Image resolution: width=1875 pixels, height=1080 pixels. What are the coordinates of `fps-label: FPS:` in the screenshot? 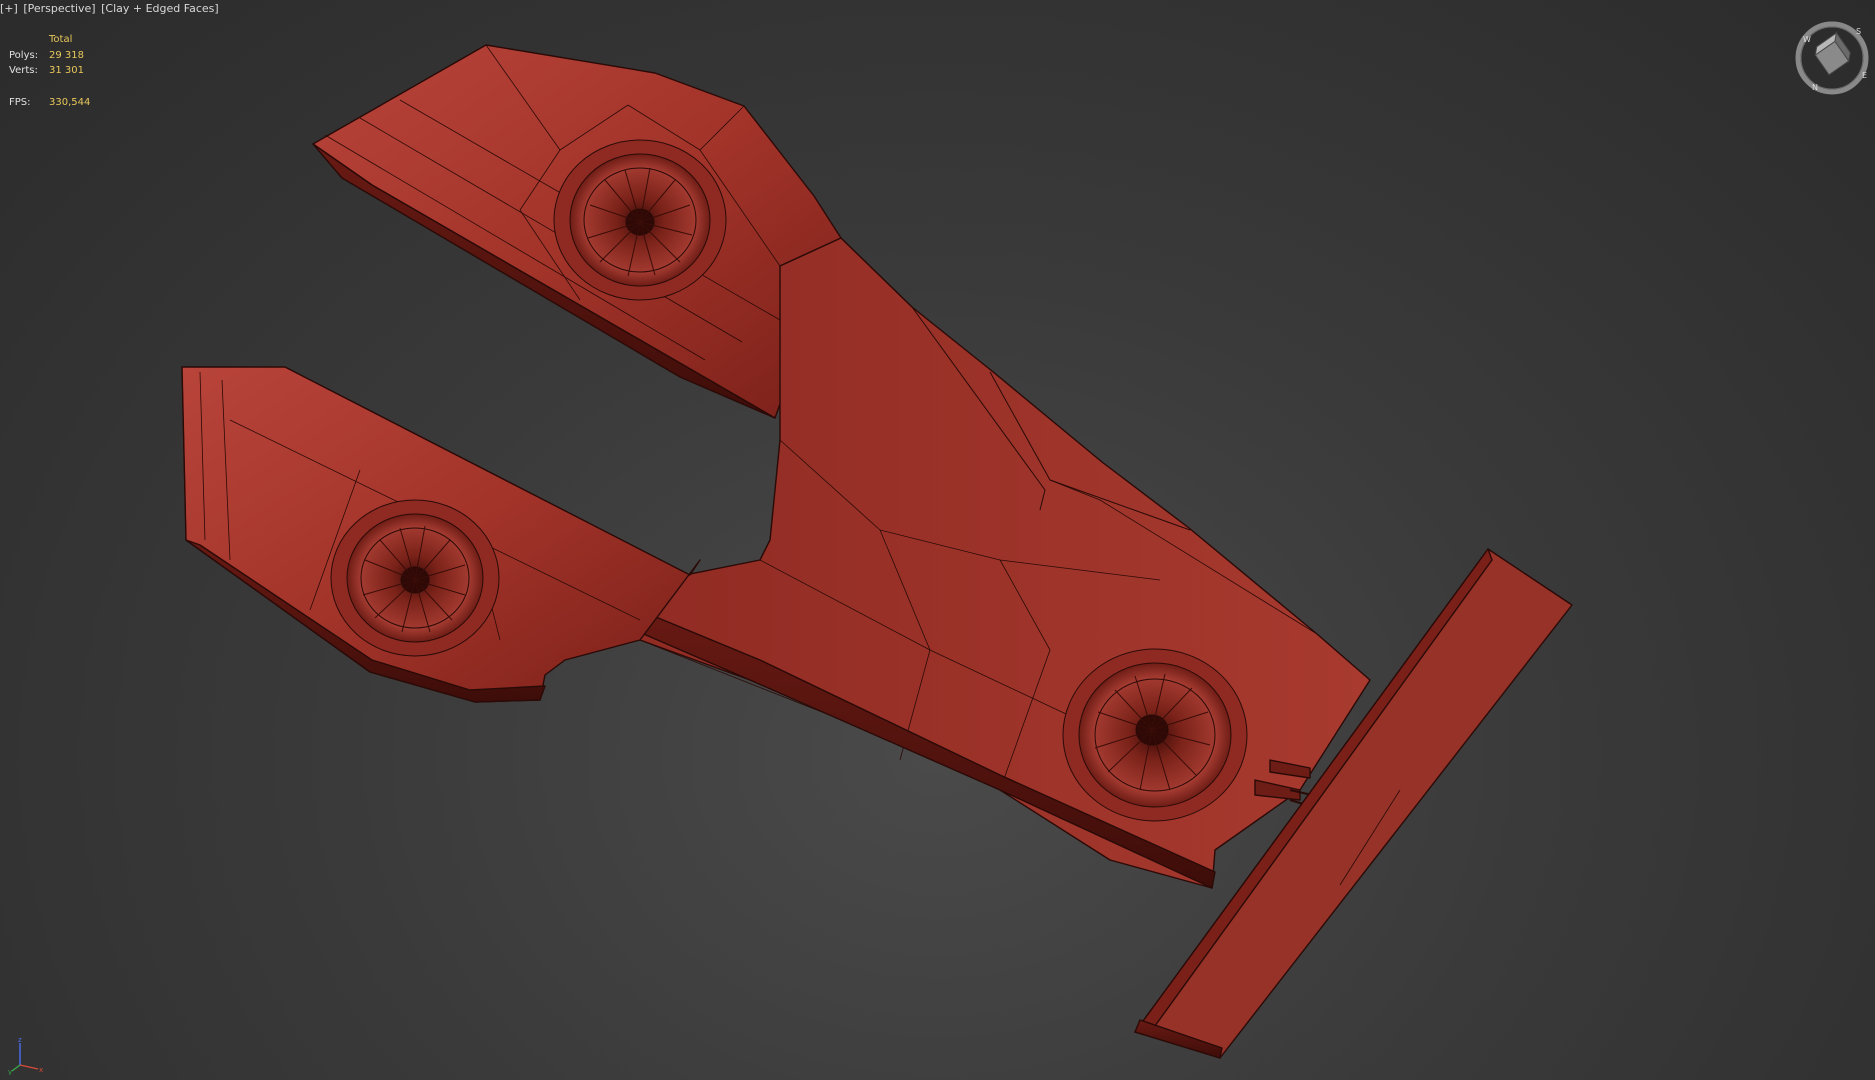 It's located at (20, 102).